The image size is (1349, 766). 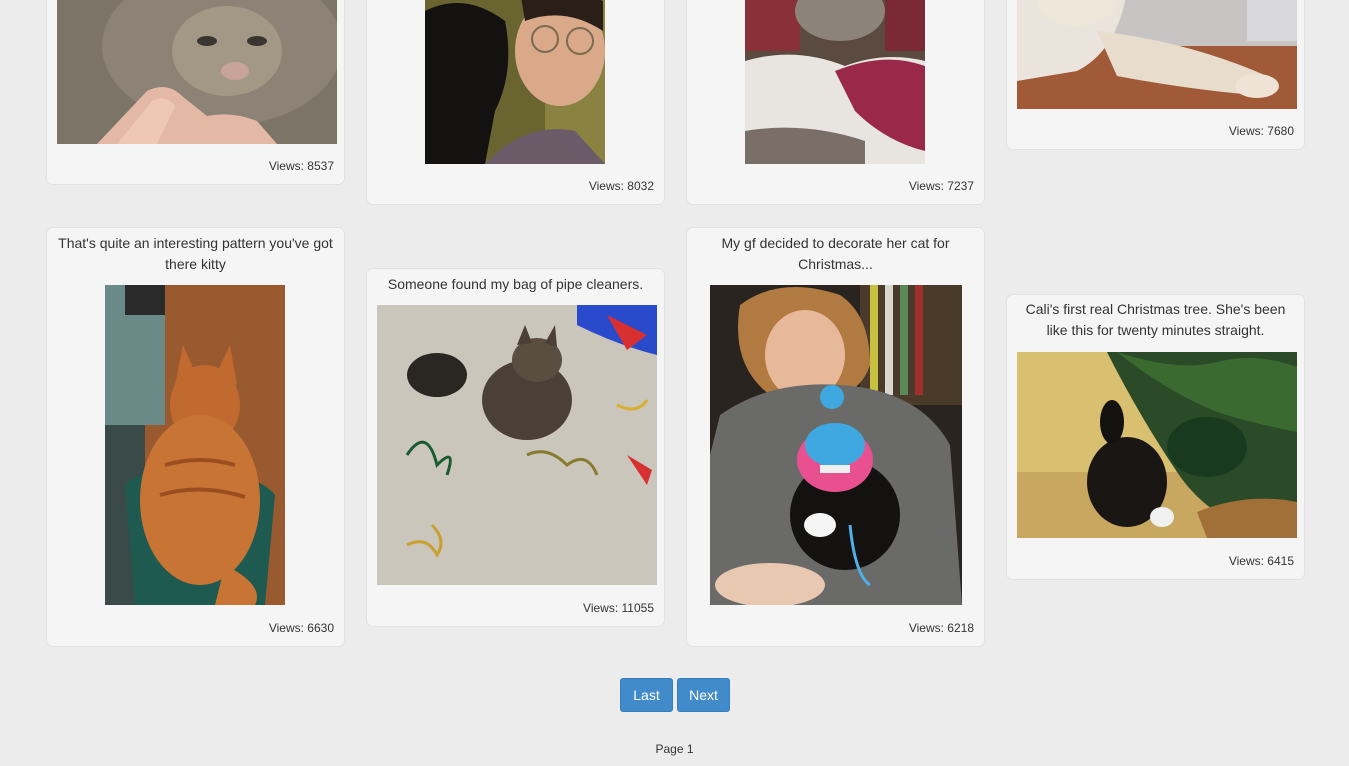 I want to click on post-card: Views: 7680, so click(x=1155, y=75).